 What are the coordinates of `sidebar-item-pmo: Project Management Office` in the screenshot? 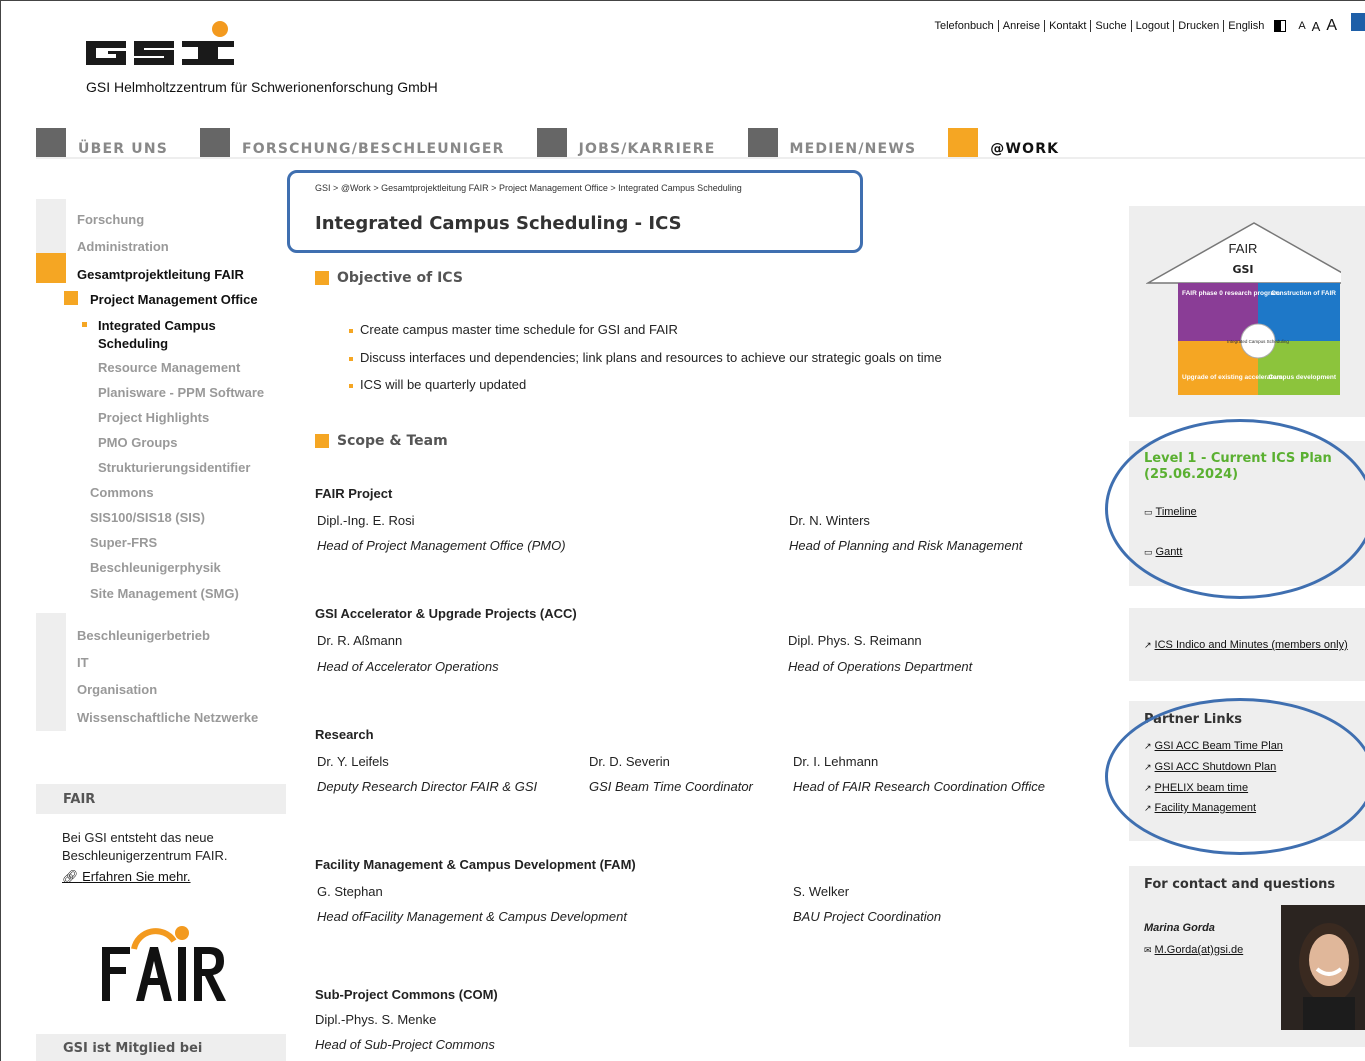 It's located at (174, 299).